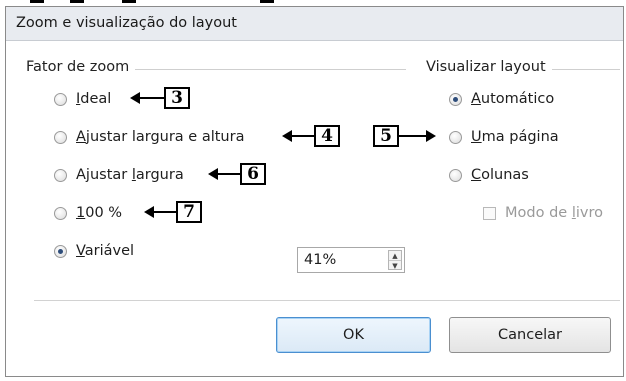 The height and width of the screenshot is (381, 626). Describe the element at coordinates (489, 213) in the screenshot. I see `book-mode-checkbox` at that location.